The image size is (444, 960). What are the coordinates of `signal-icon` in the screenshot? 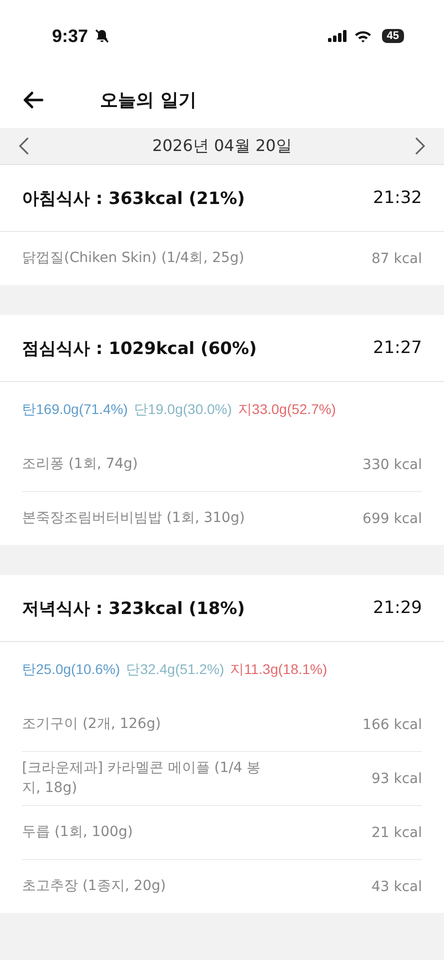 It's located at (338, 36).